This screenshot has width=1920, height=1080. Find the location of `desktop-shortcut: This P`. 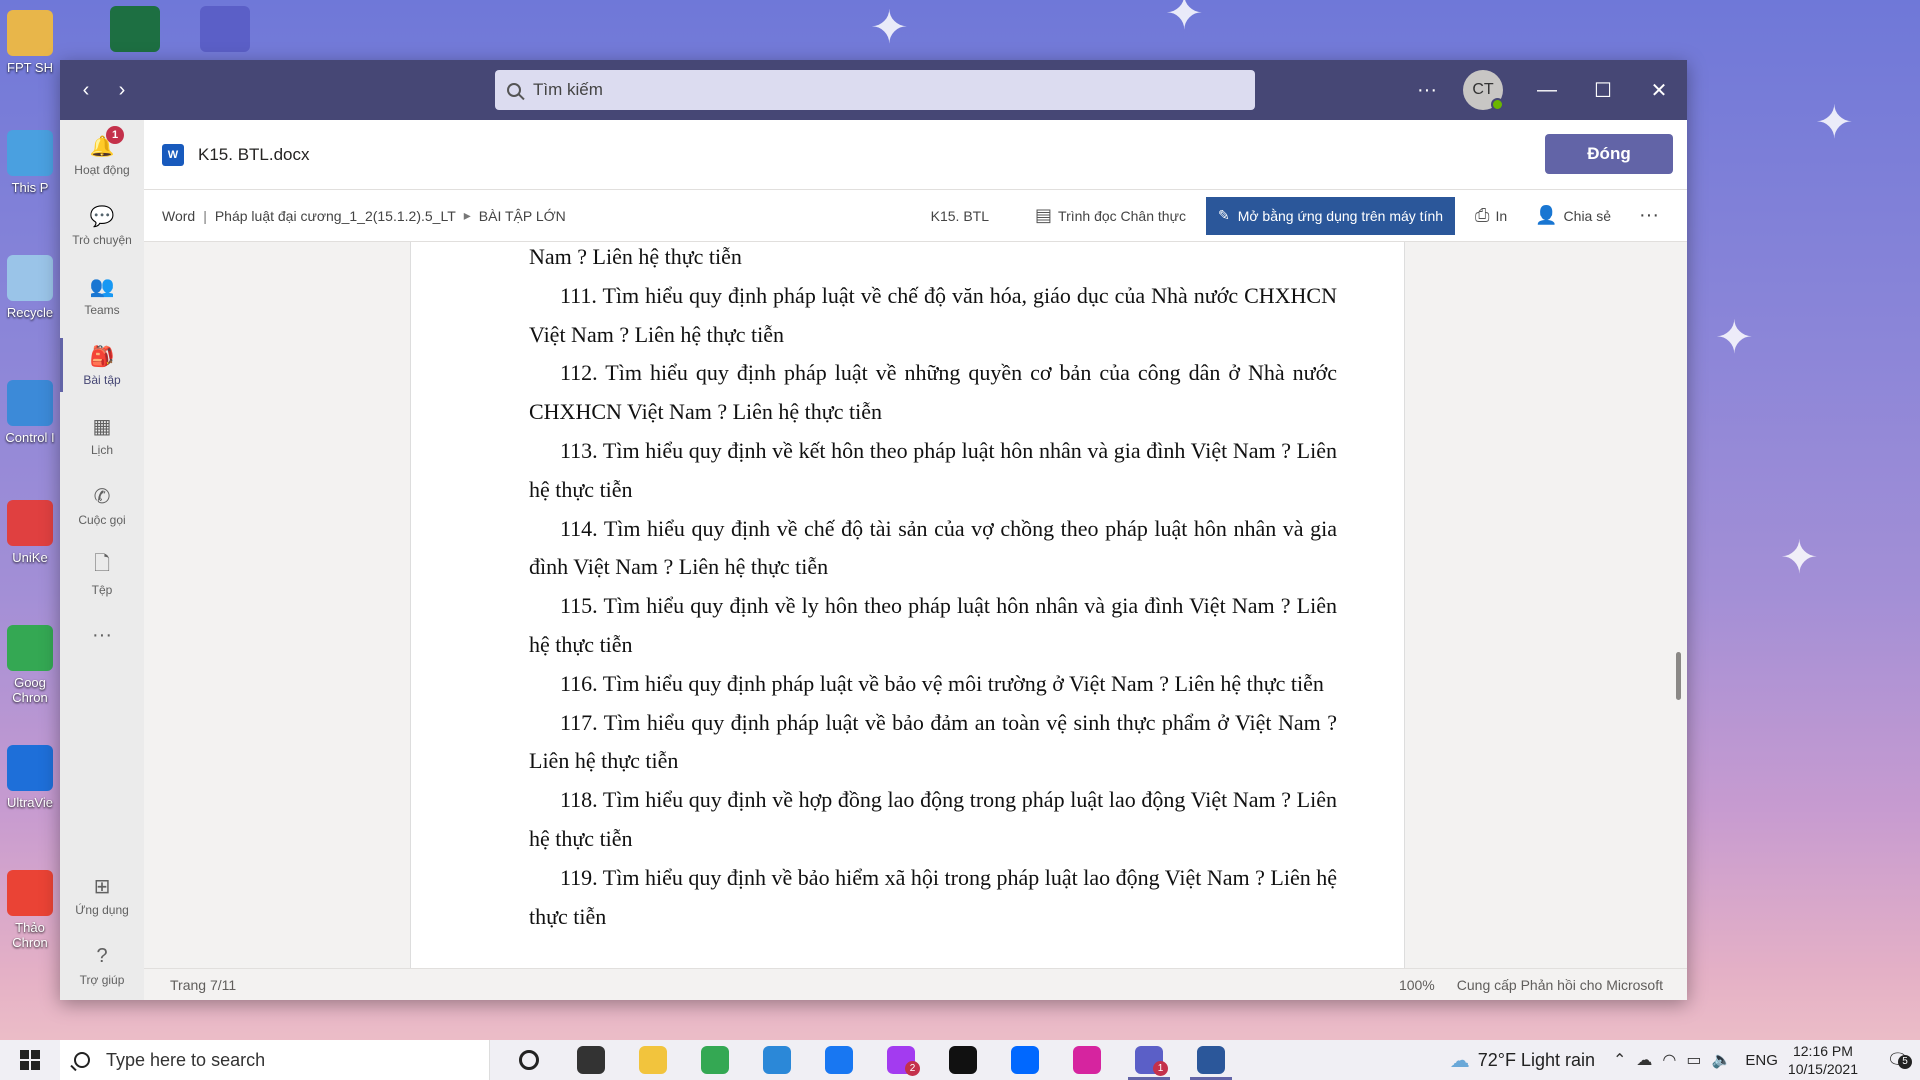

desktop-shortcut: This P is located at coordinates (30, 162).